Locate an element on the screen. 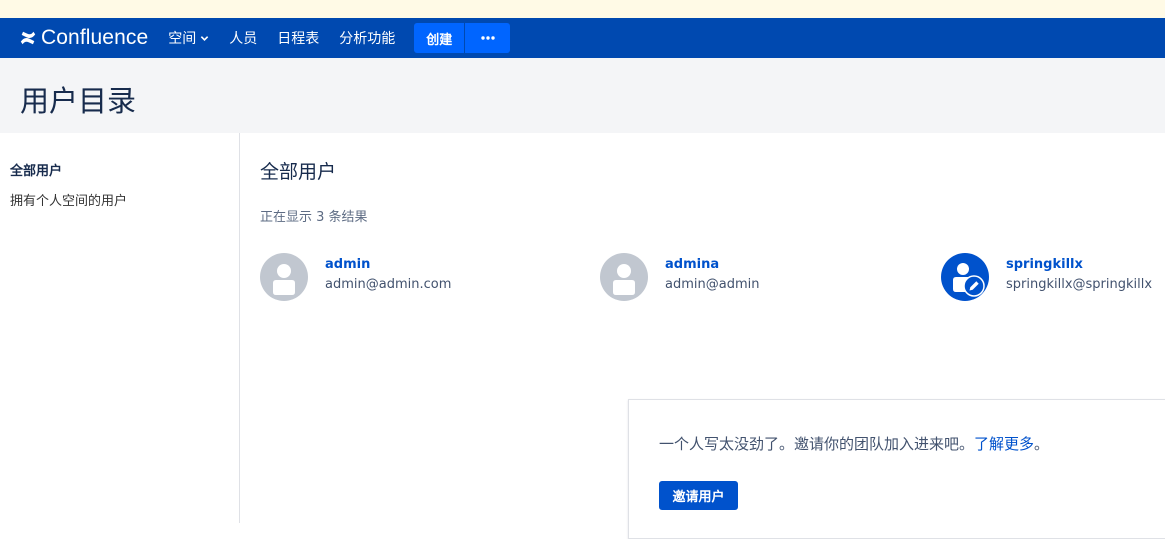  nav-people: 人员 is located at coordinates (243, 38).